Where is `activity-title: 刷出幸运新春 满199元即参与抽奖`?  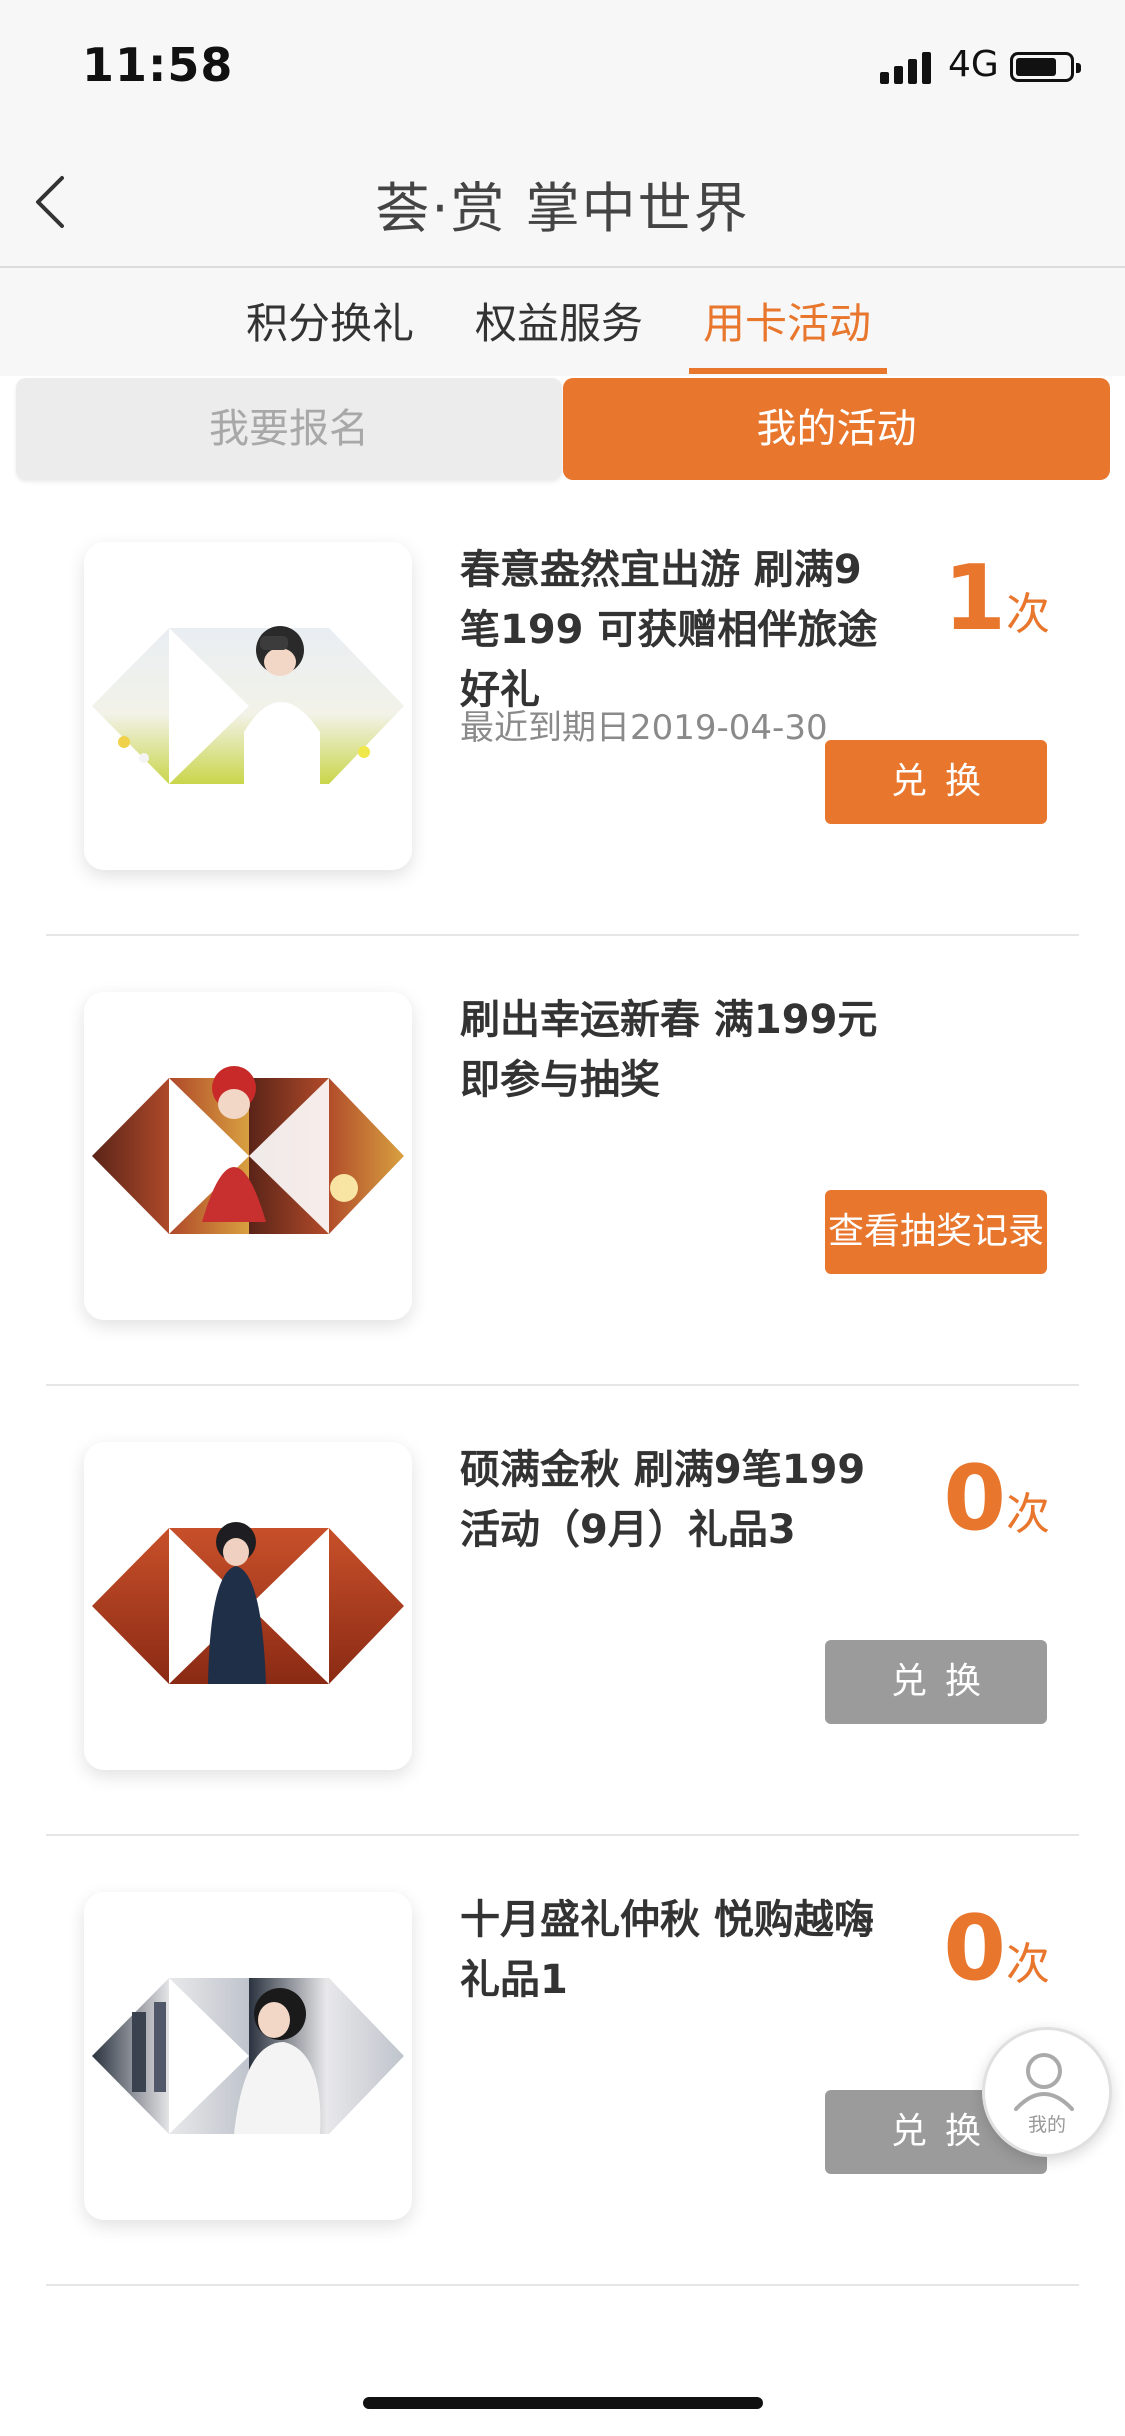
activity-title: 刷出幸运新春 满199元即参与抽奖 is located at coordinates (669, 1050).